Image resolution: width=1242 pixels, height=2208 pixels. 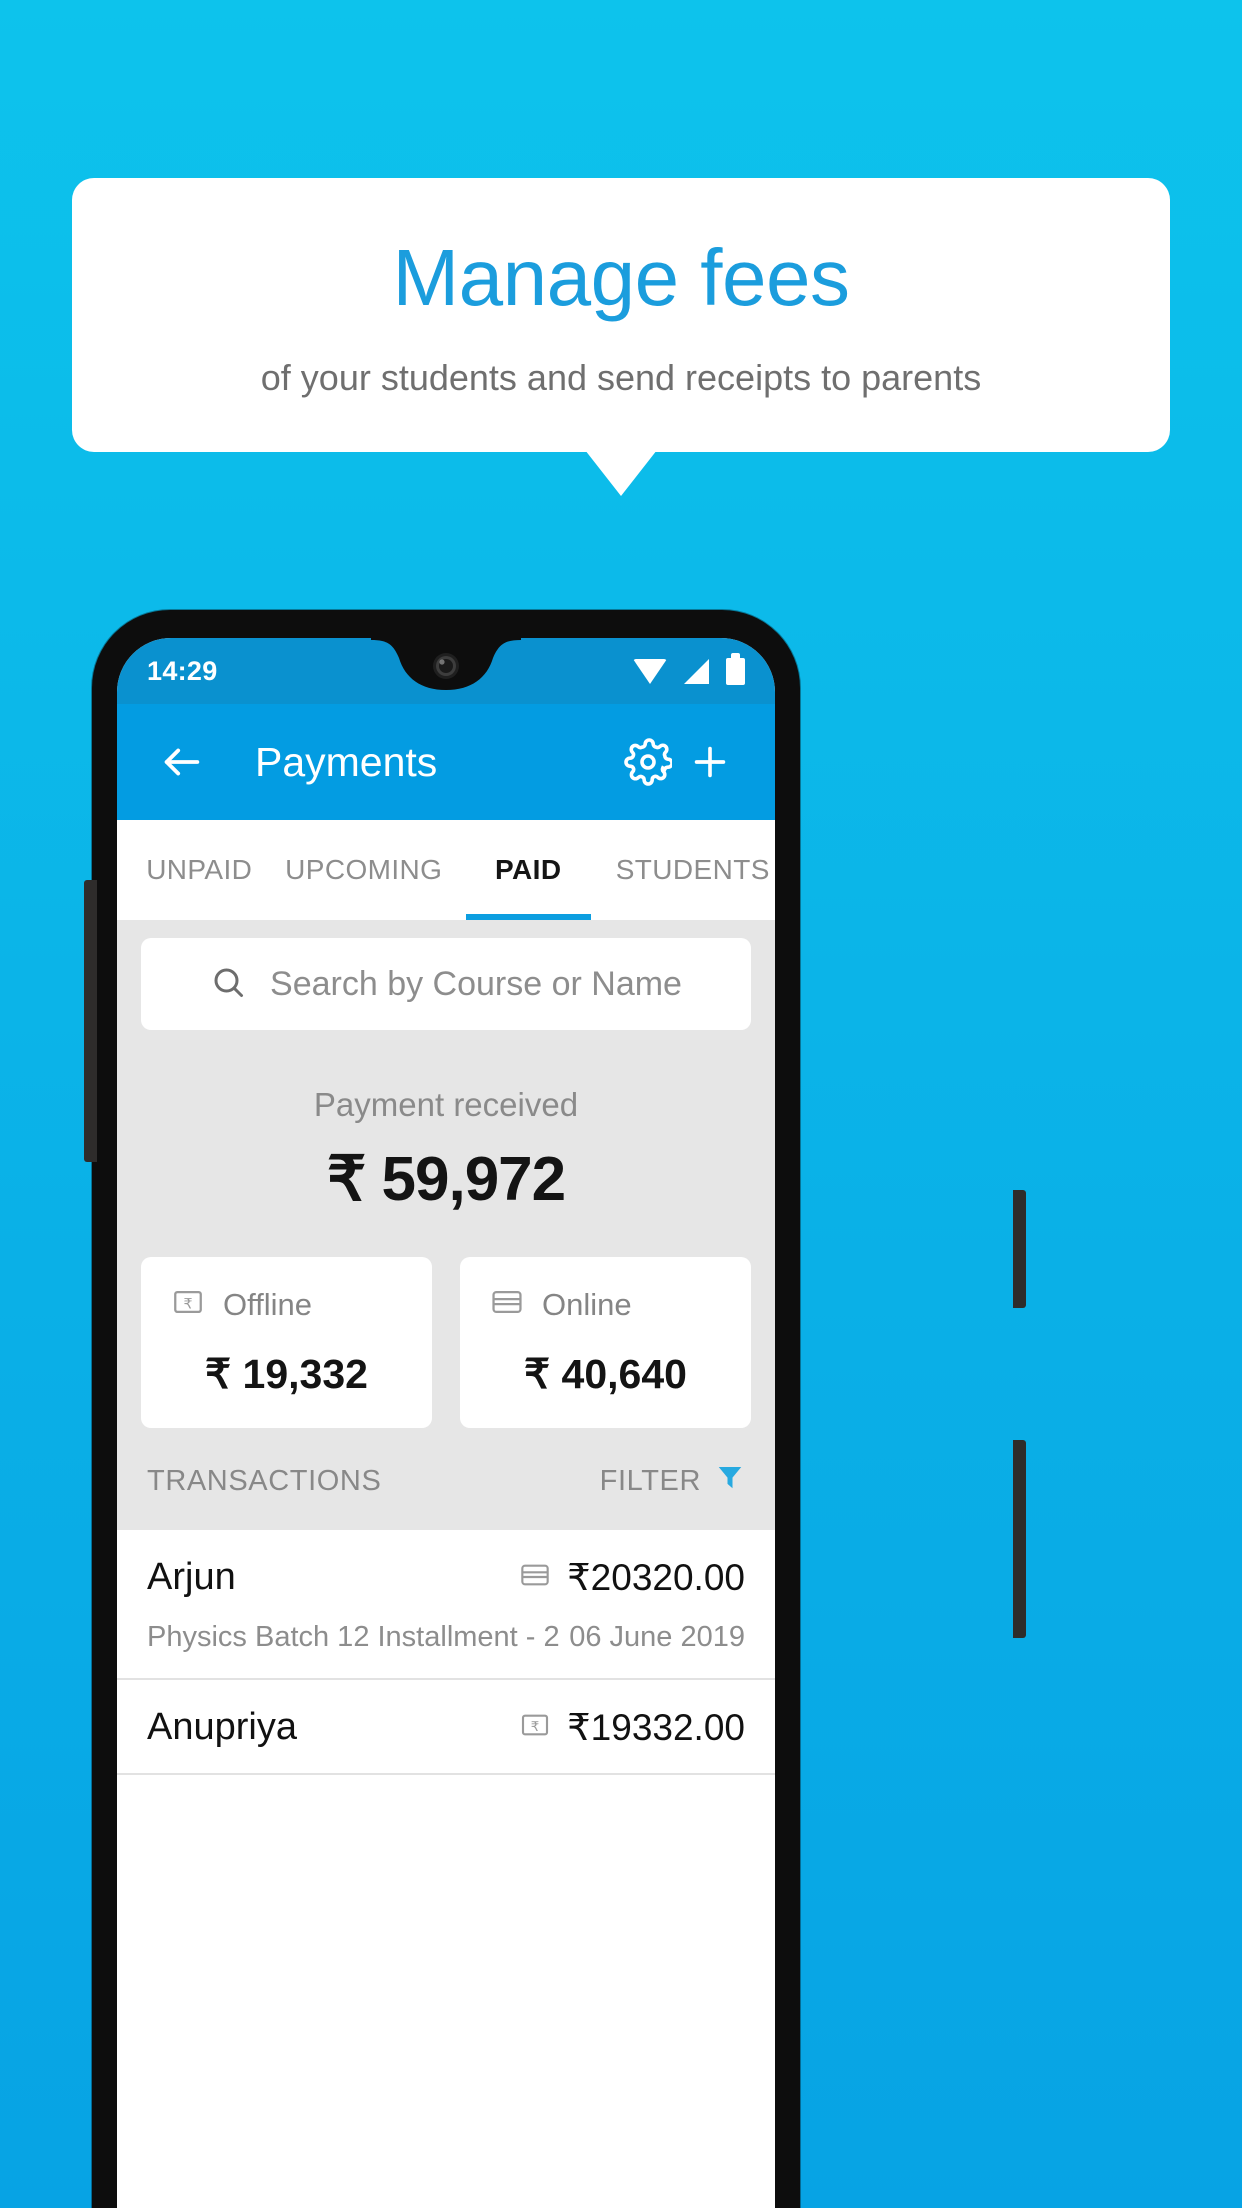 I want to click on promo-bubble-tail, so click(x=621, y=472).